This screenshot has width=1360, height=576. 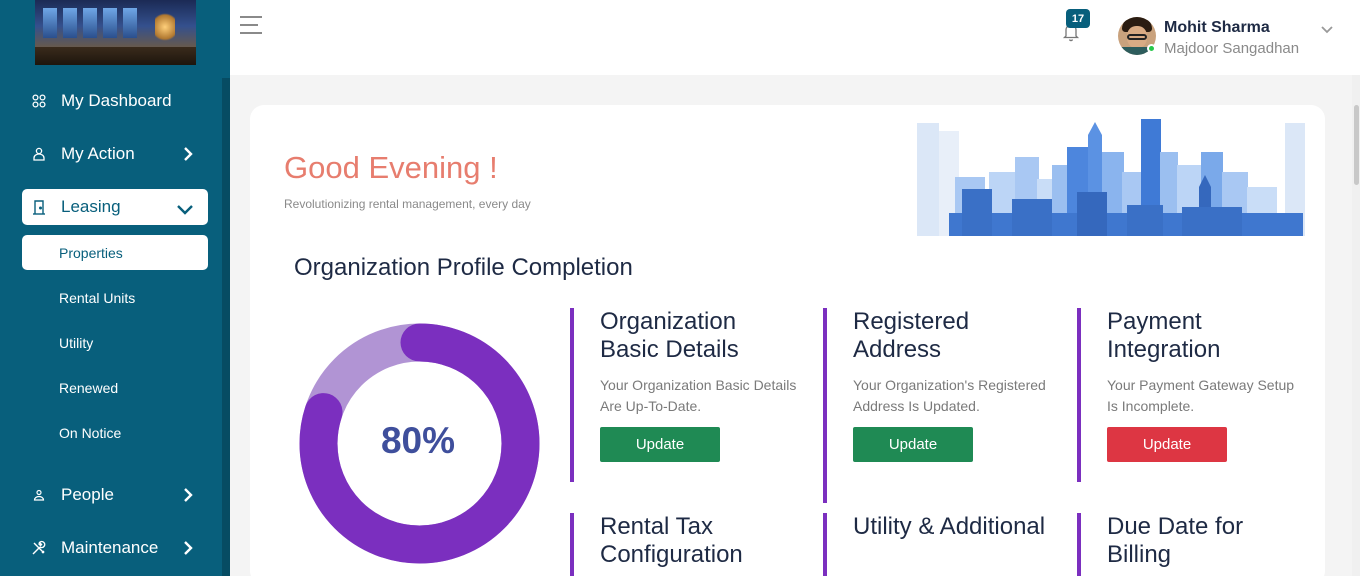 What do you see at coordinates (660, 444) in the screenshot?
I see `update-organization-details-button: Update` at bounding box center [660, 444].